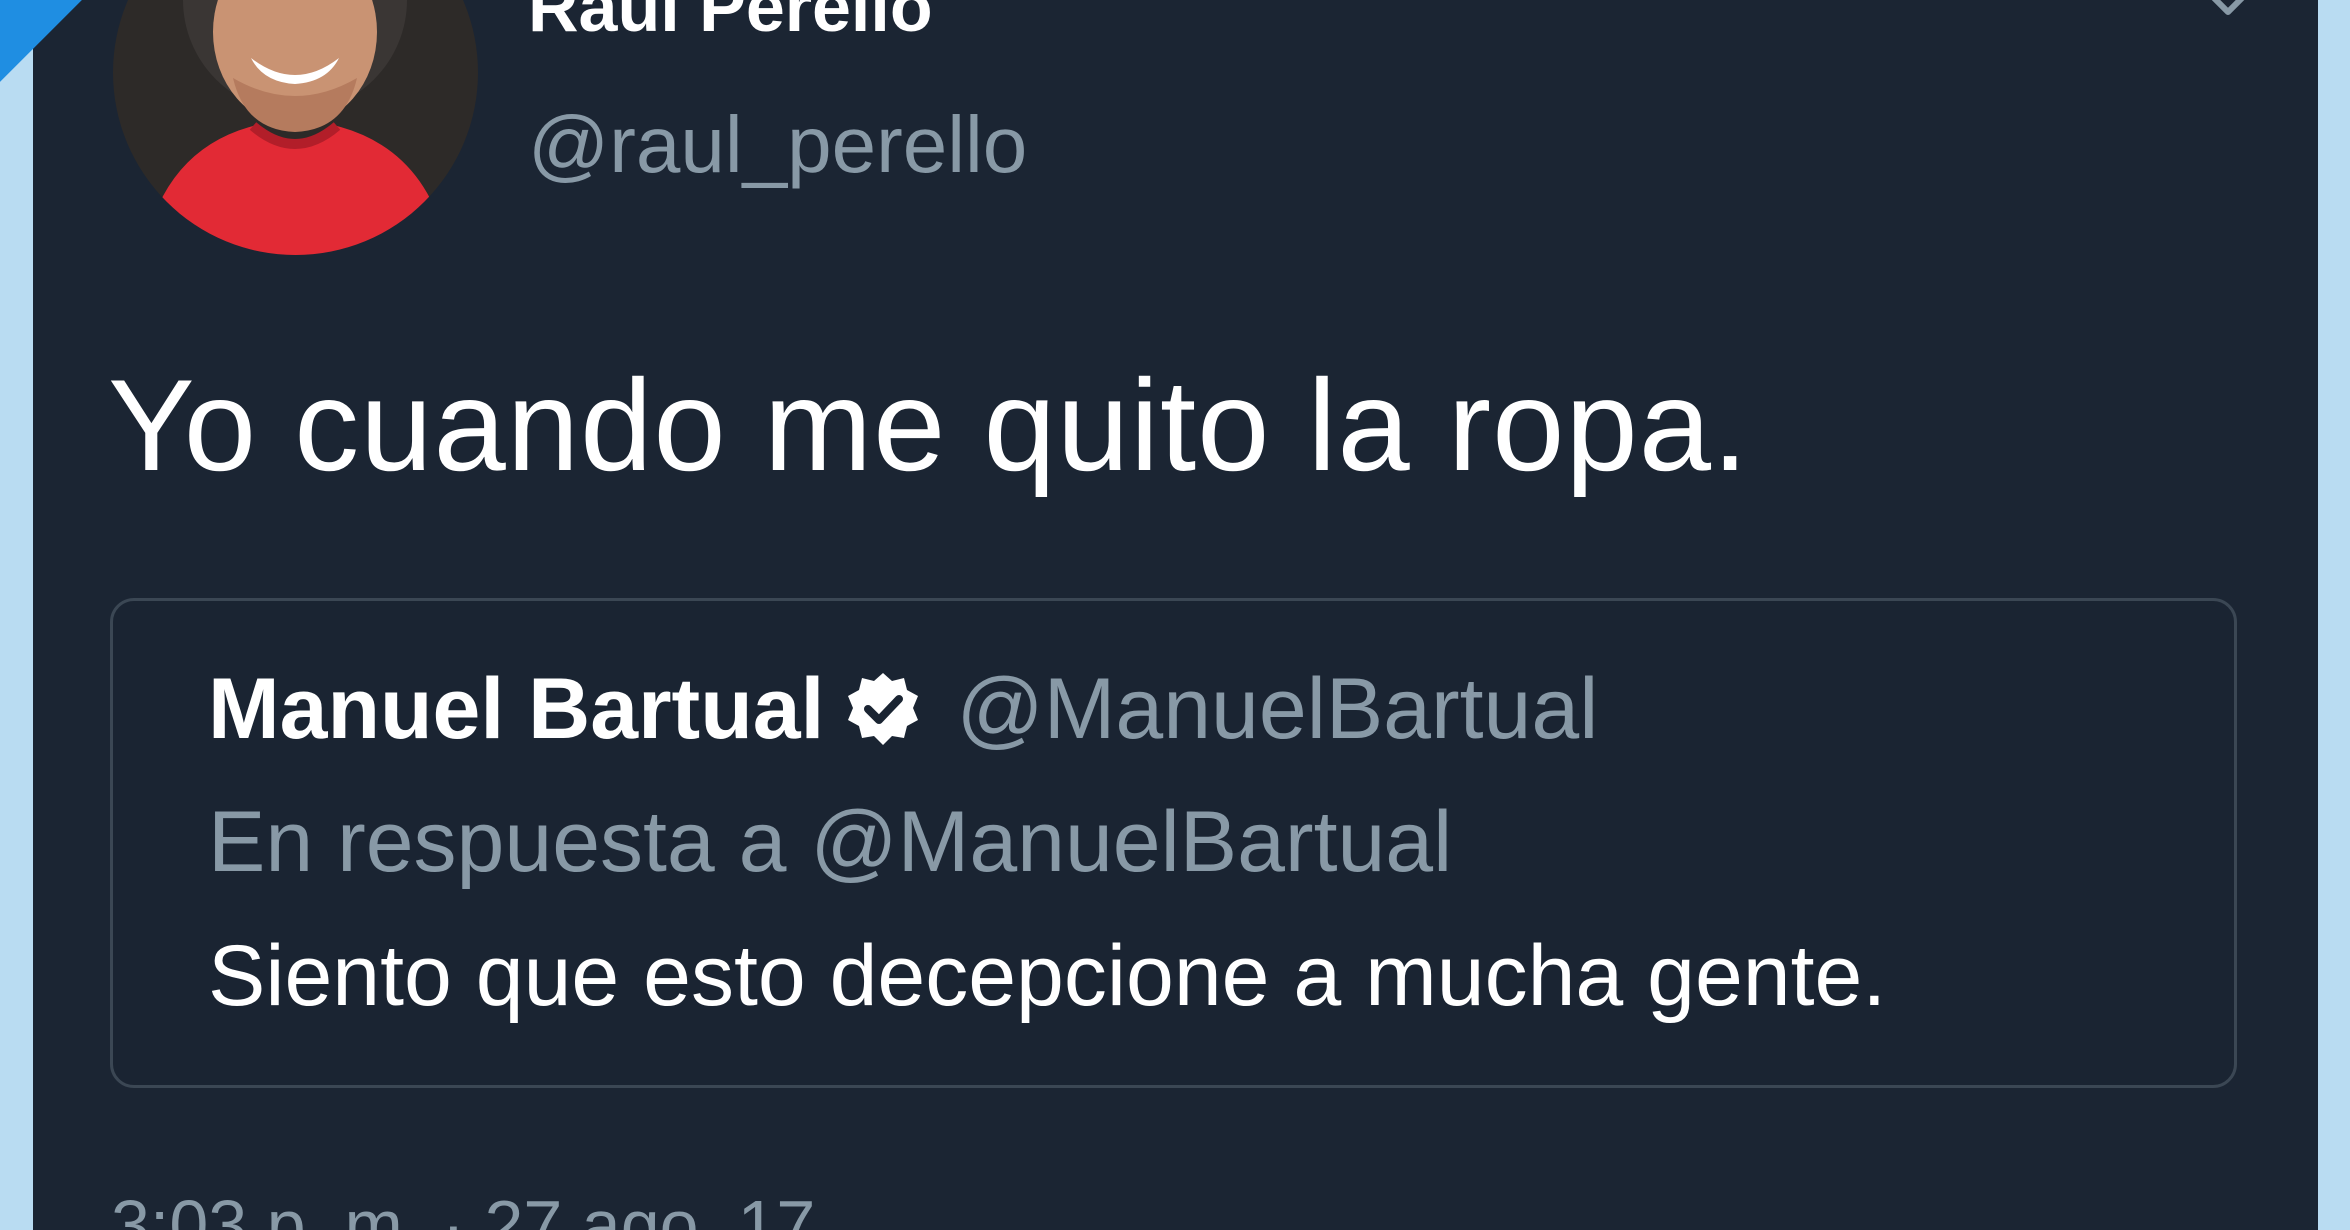  I want to click on verified-badge-icon, so click(883, 709).